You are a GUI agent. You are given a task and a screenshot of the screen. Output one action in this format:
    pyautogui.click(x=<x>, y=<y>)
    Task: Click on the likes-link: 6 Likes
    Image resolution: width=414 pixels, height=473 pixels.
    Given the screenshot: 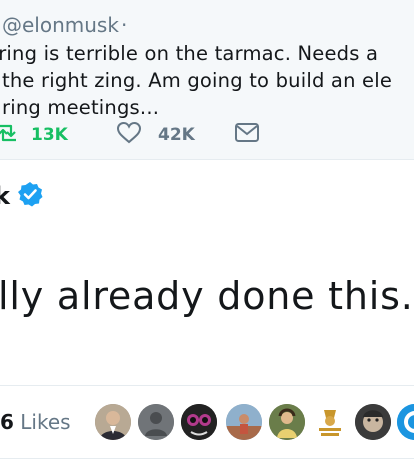 What is the action you would take?
    pyautogui.click(x=35, y=422)
    